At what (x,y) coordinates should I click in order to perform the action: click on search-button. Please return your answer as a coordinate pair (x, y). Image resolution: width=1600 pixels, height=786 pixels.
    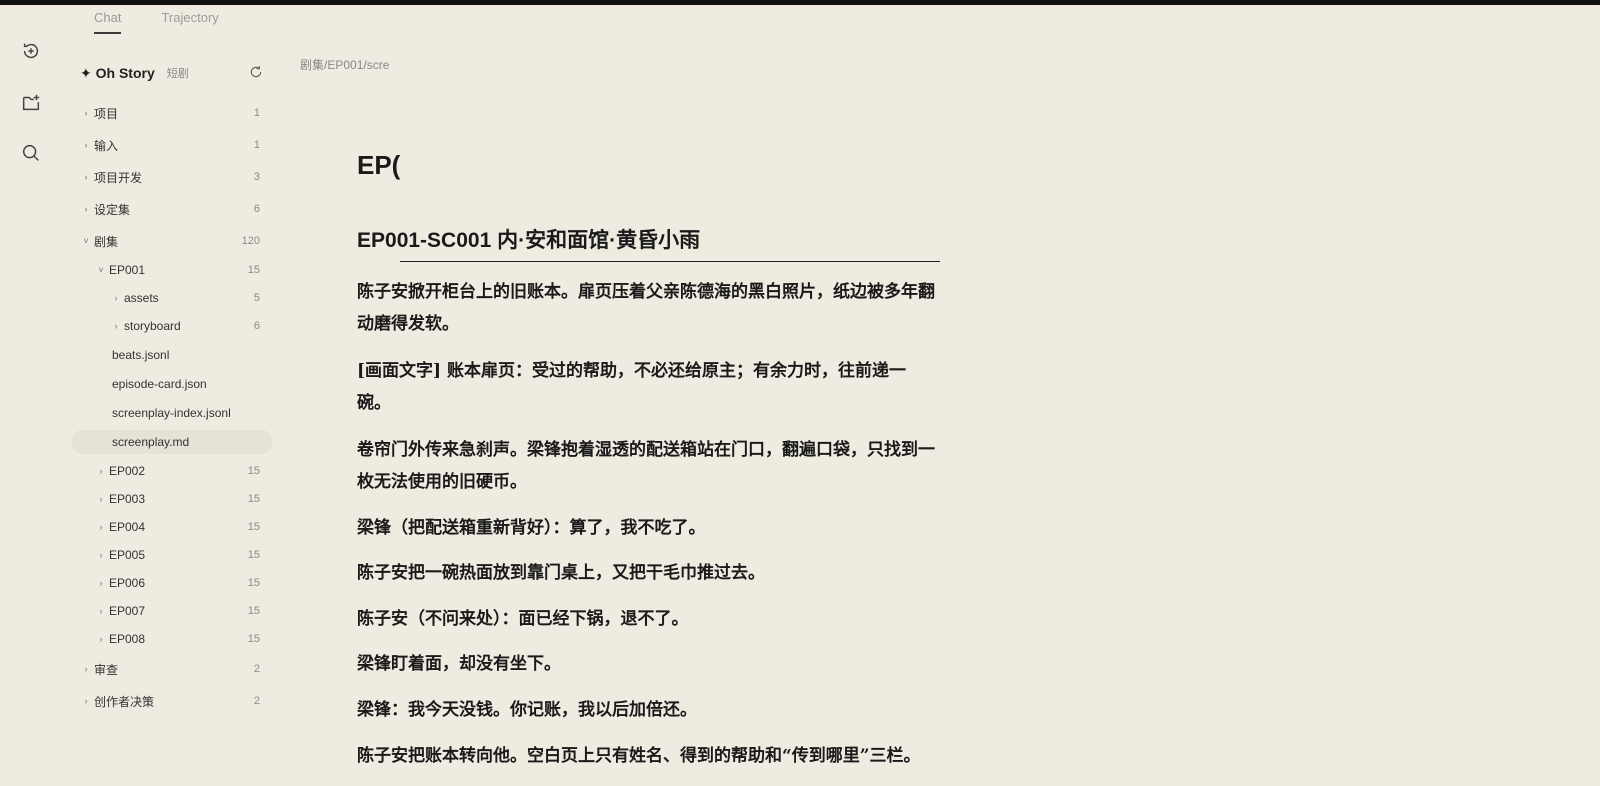
    Looking at the image, I should click on (31, 153).